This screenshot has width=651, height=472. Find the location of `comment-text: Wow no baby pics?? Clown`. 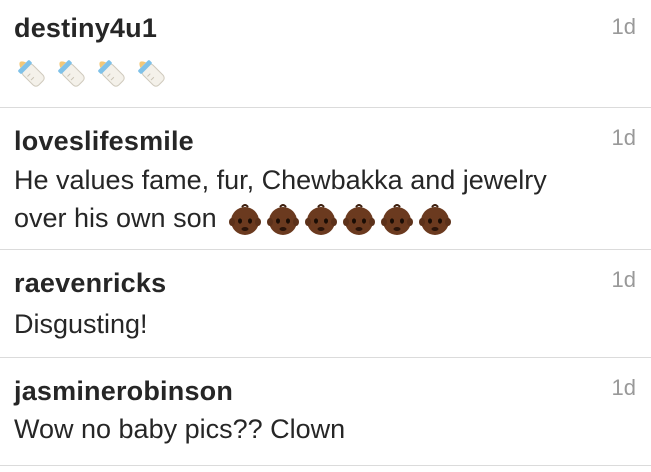

comment-text: Wow no baby pics?? Clown is located at coordinates (180, 429).